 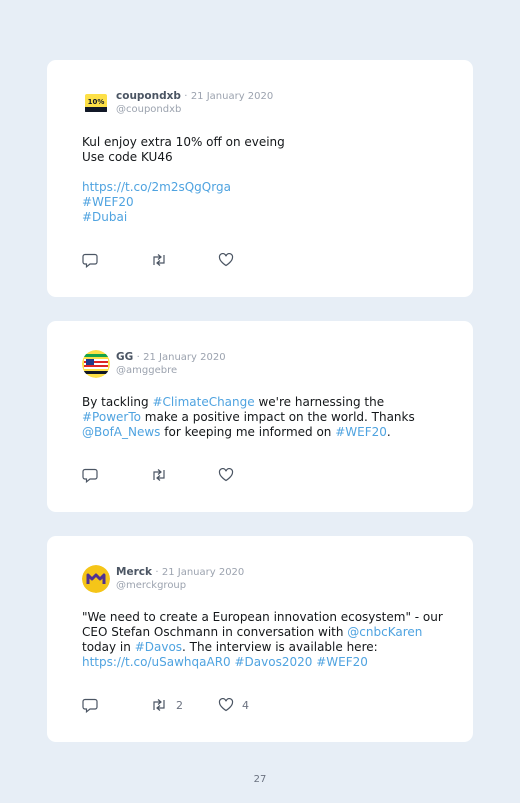 I want to click on mention-link: @cnbcKaren, so click(x=384, y=632).